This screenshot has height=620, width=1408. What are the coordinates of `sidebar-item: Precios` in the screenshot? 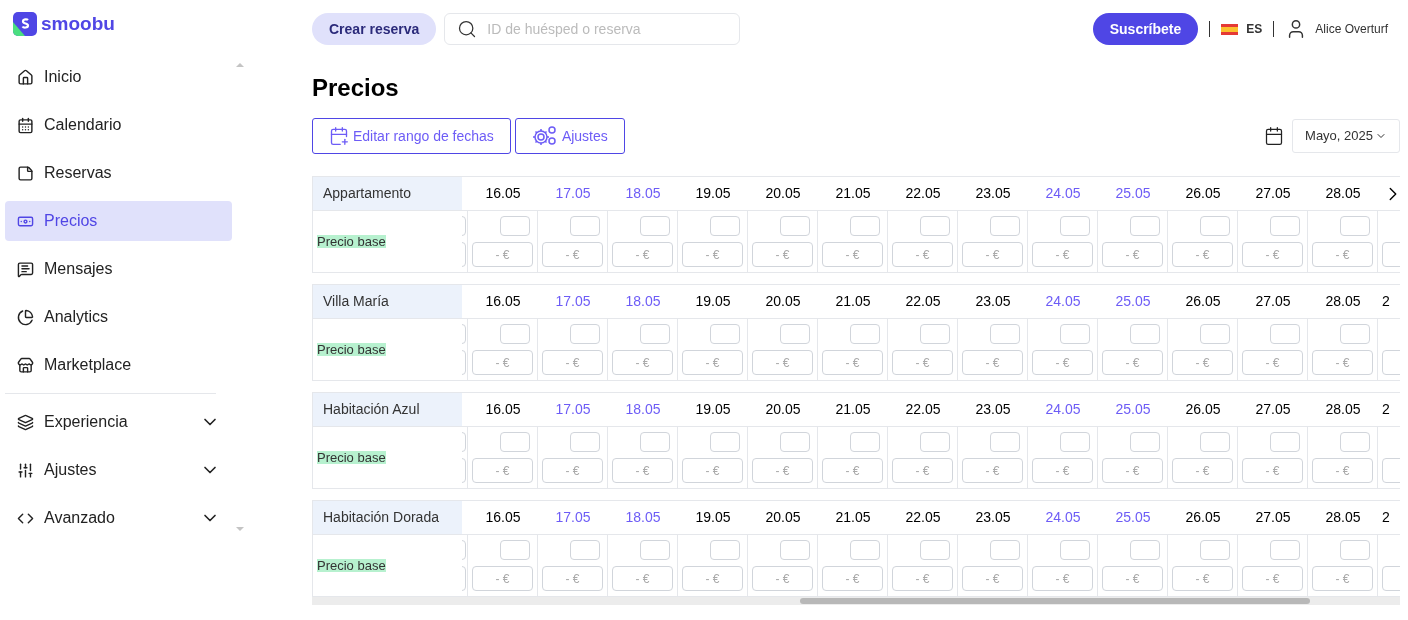 It's located at (118, 221).